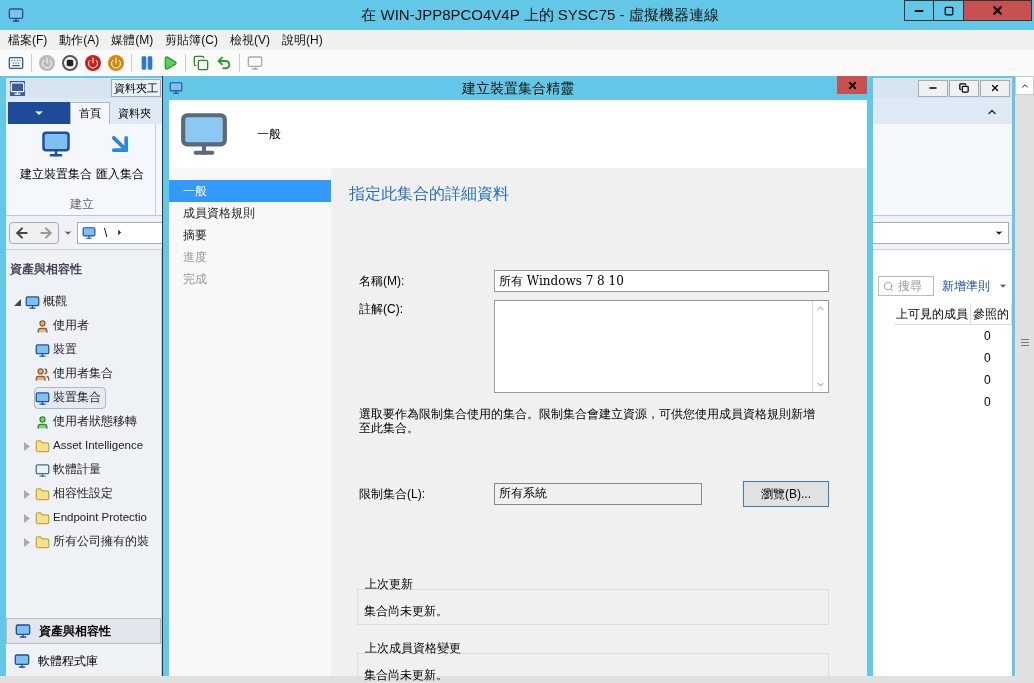 The image size is (1034, 683). I want to click on group-title: 上次成員資格變更, so click(412, 648).